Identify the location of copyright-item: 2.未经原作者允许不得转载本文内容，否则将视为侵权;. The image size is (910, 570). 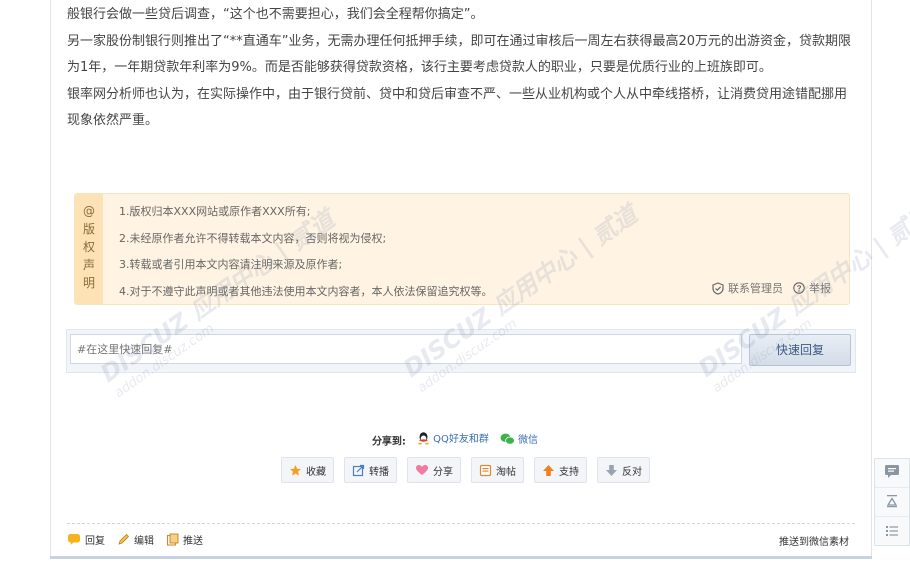
(253, 238).